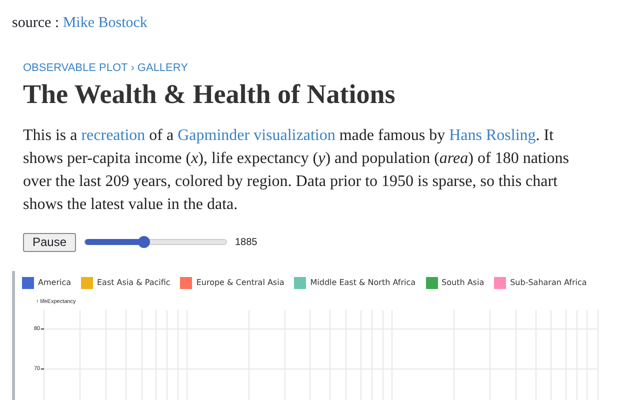  Describe the element at coordinates (257, 135) in the screenshot. I see `text-link: Gapminder visualization` at that location.